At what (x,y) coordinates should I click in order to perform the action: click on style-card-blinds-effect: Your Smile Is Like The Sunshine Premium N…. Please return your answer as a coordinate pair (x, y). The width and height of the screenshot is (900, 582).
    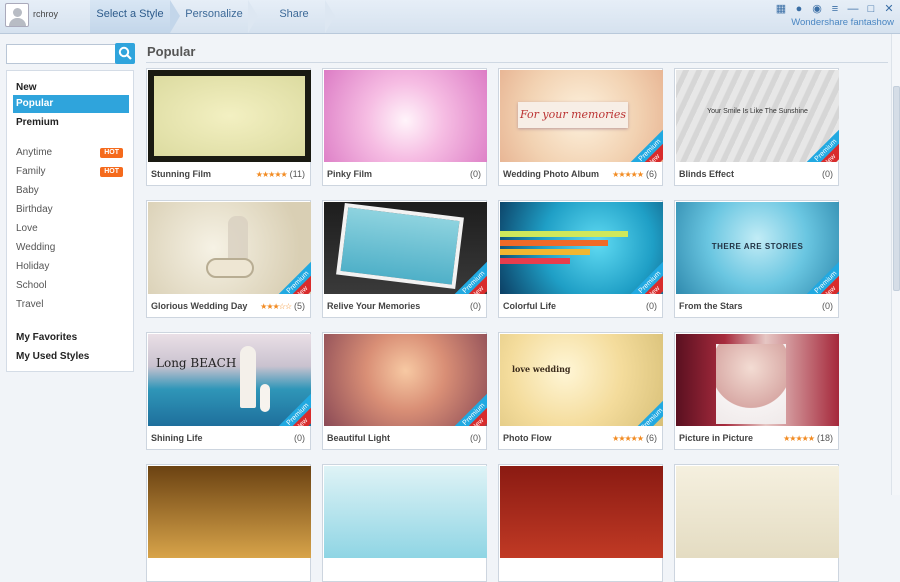
    Looking at the image, I should click on (756, 127).